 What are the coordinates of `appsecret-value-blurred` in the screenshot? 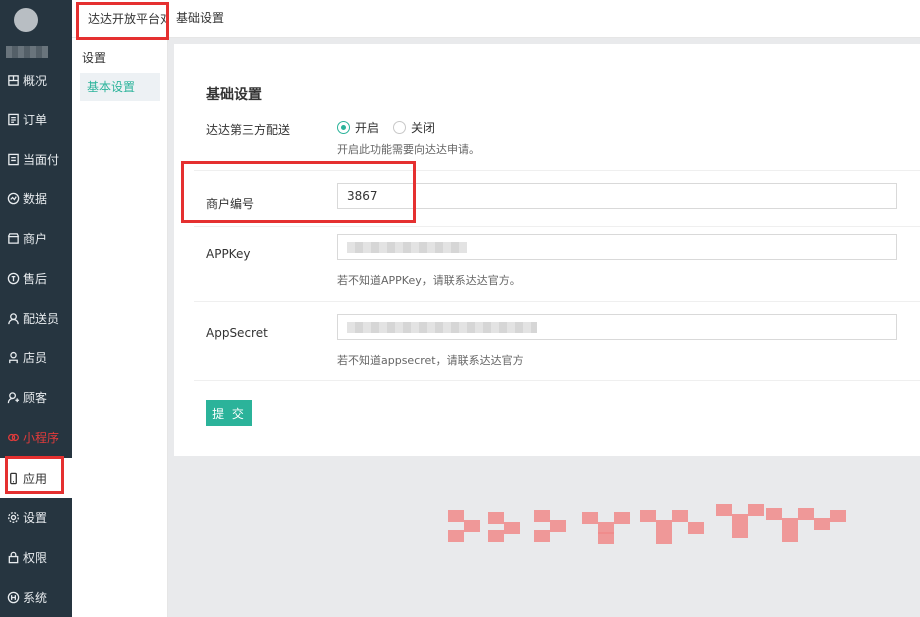 It's located at (442, 327).